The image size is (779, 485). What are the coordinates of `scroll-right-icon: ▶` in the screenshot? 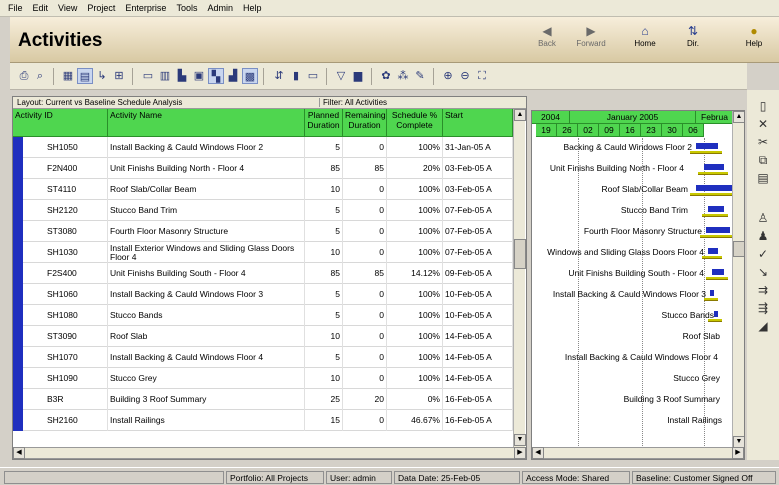 It's located at (520, 453).